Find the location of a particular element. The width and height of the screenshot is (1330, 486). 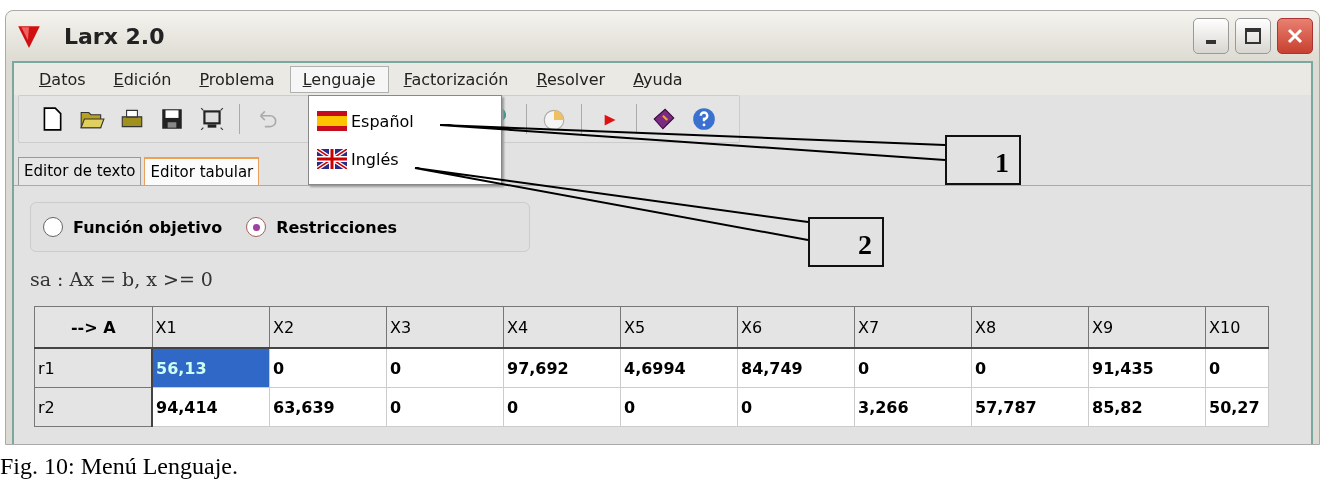

table-cell: 84,749 is located at coordinates (796, 368).